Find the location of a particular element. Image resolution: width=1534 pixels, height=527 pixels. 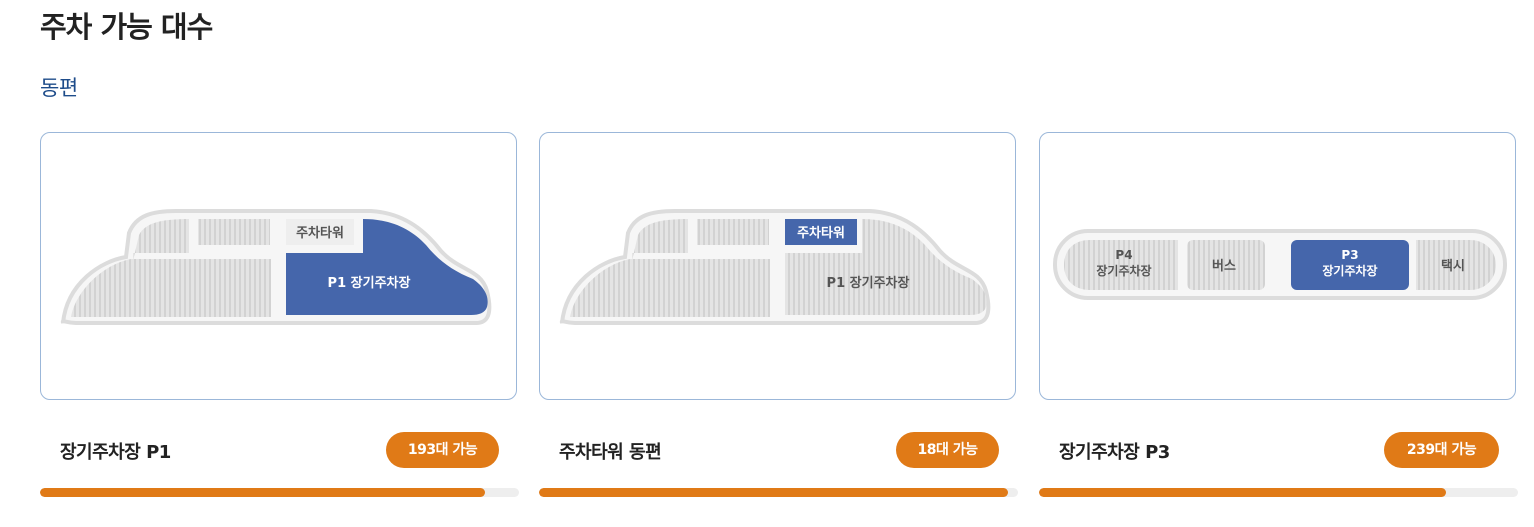

p3-label-line1: P3 is located at coordinates (1349, 255).